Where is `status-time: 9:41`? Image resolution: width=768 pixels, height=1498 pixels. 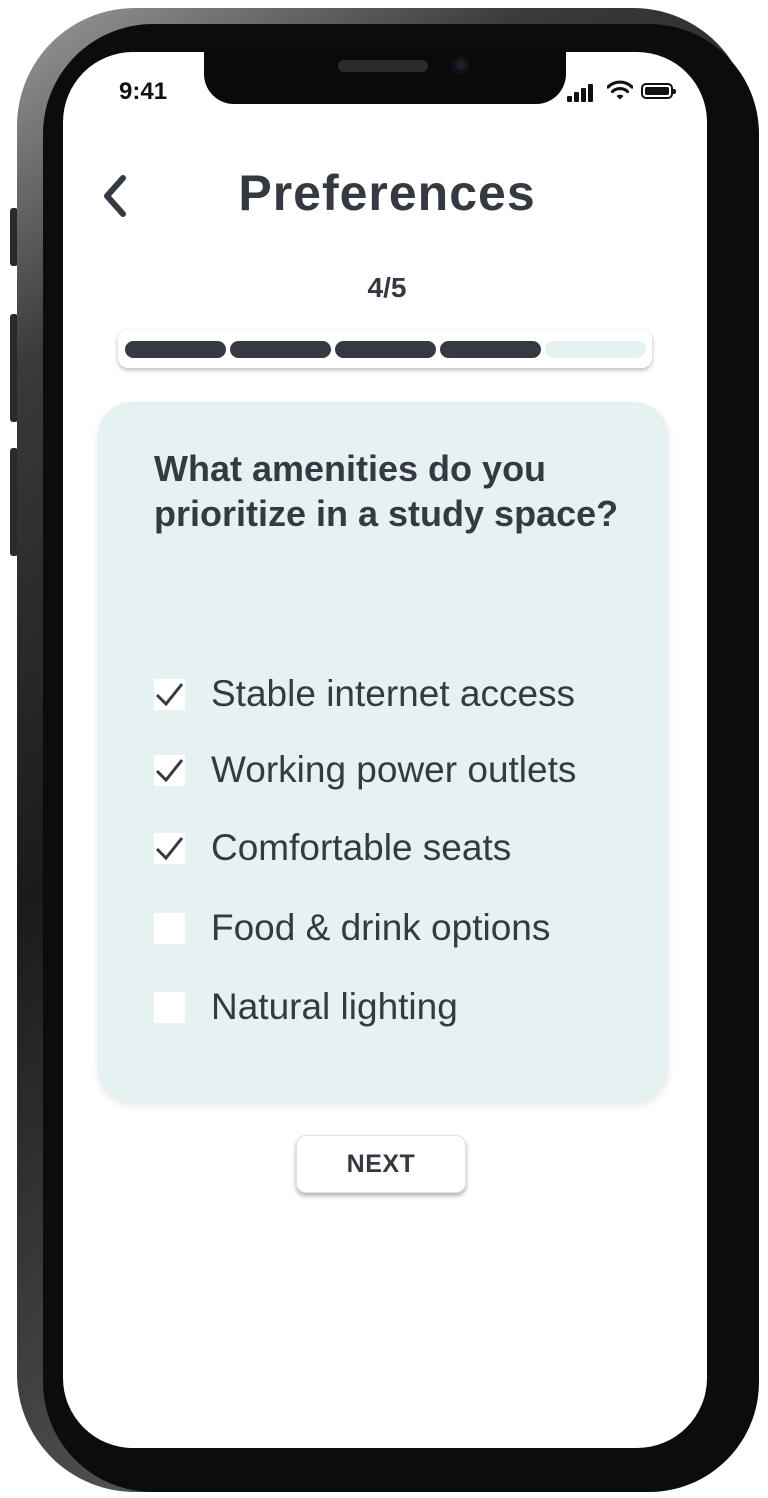 status-time: 9:41 is located at coordinates (143, 91).